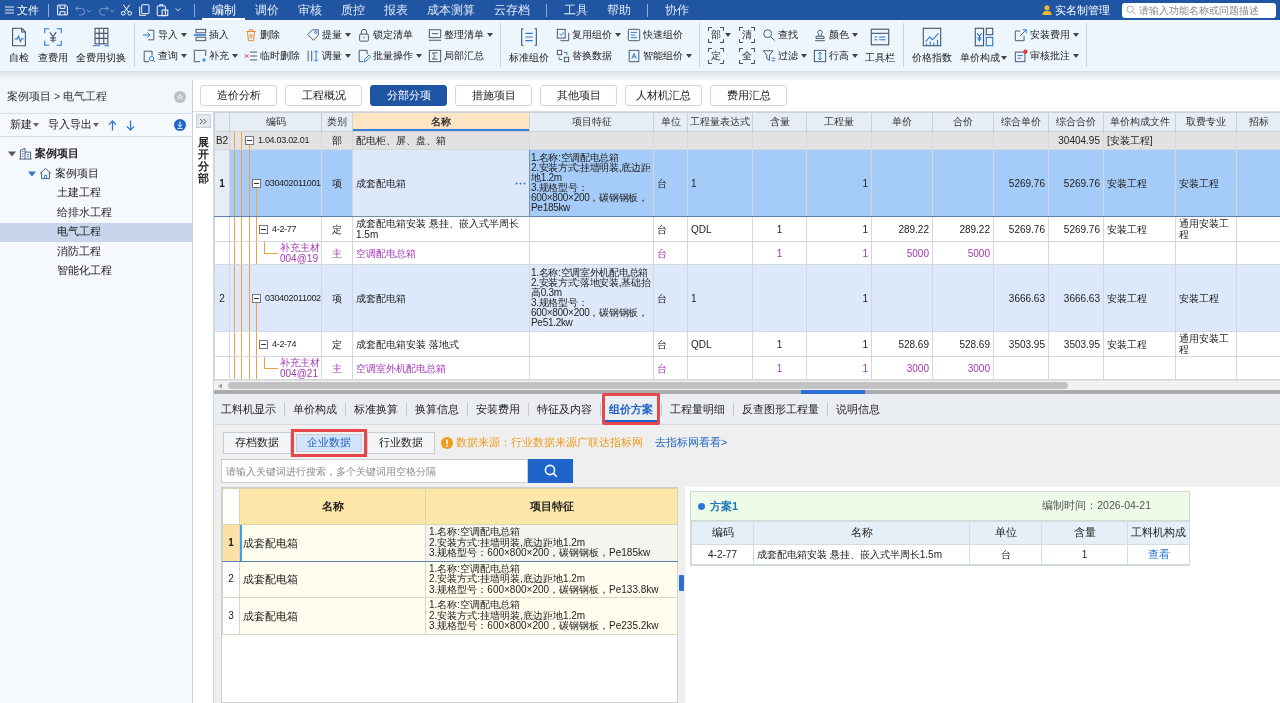  I want to click on ribbon-button: 行高, so click(835, 56).